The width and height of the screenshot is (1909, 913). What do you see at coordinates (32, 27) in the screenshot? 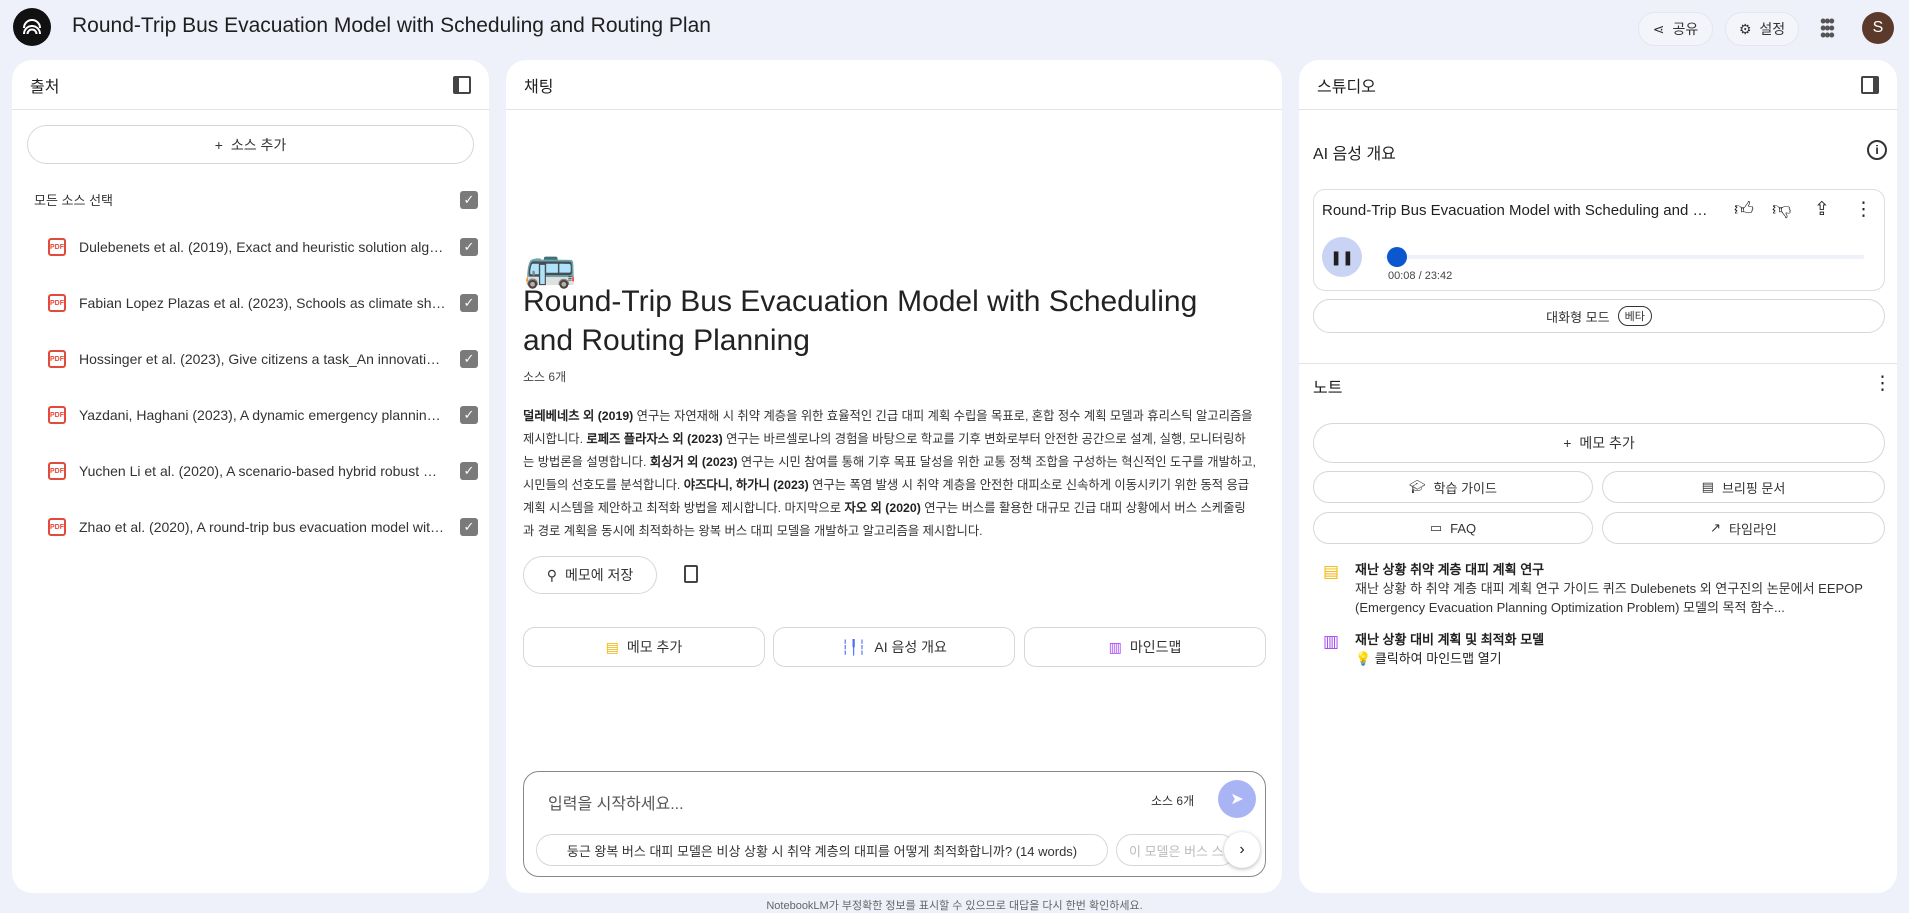
I see `app-logo` at bounding box center [32, 27].